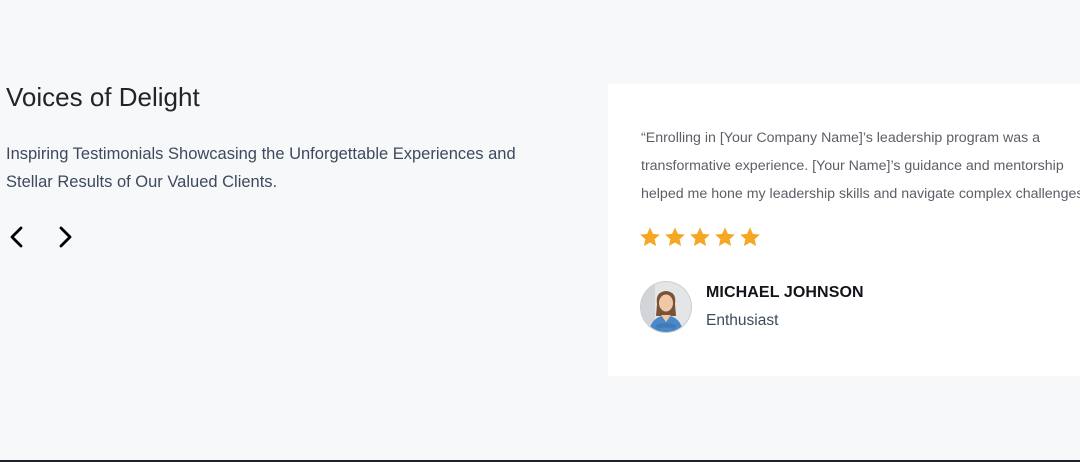 The image size is (1080, 462). What do you see at coordinates (785, 292) in the screenshot?
I see `author-name: MICHAEL JOHNSON` at bounding box center [785, 292].